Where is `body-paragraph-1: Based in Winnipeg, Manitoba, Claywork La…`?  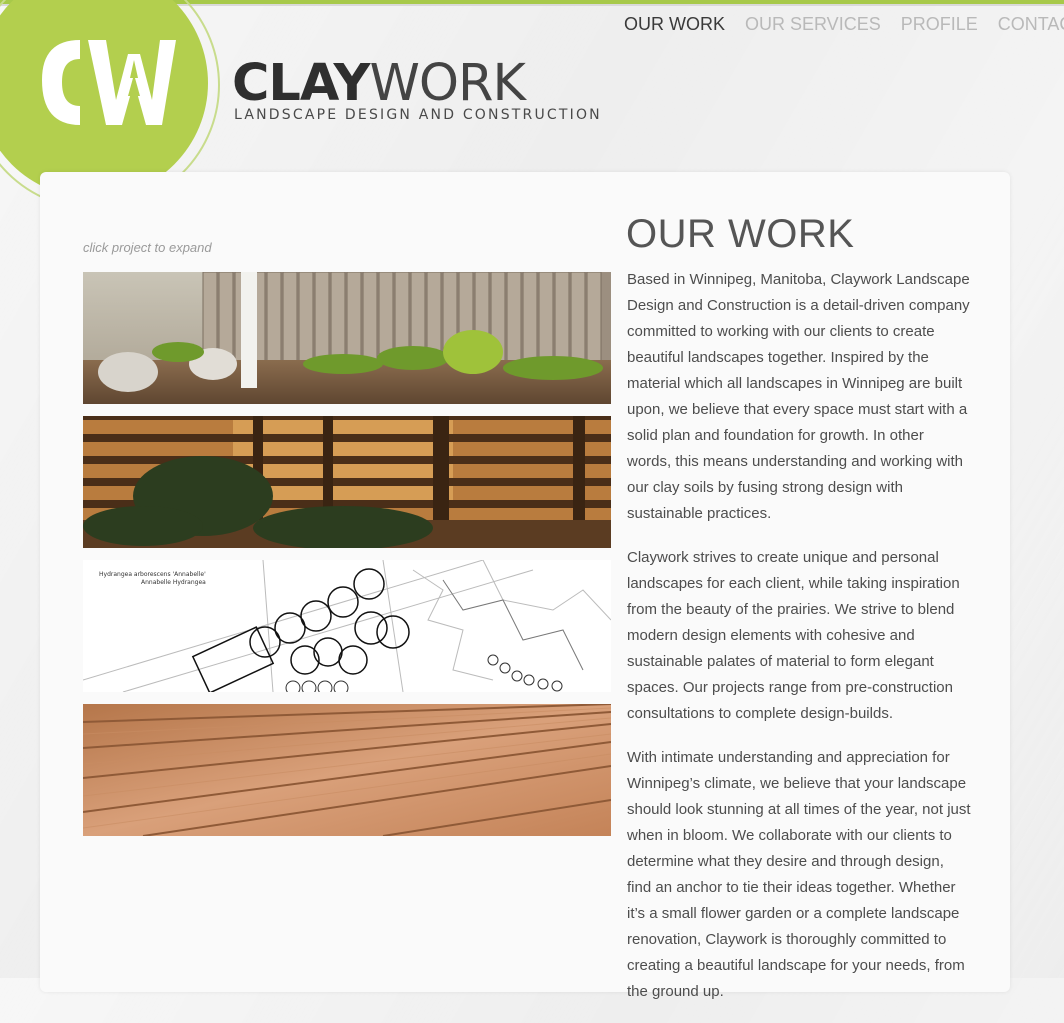 body-paragraph-1: Based in Winnipeg, Manitoba, Claywork La… is located at coordinates (798, 396).